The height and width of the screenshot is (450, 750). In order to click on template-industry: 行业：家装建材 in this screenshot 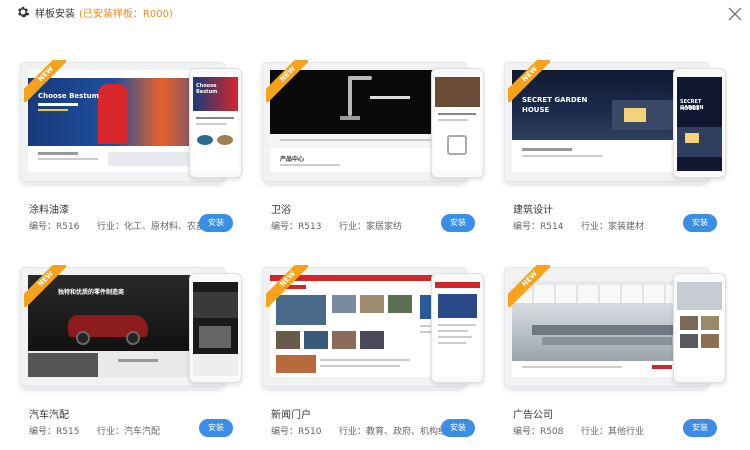, I will do `click(613, 227)`.